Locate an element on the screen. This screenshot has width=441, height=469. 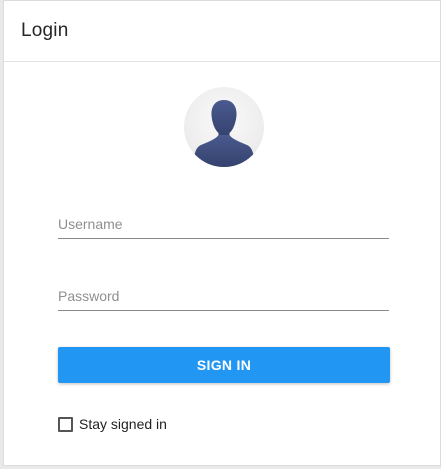
stay-signed-in-option: Stay signed in is located at coordinates (112, 424).